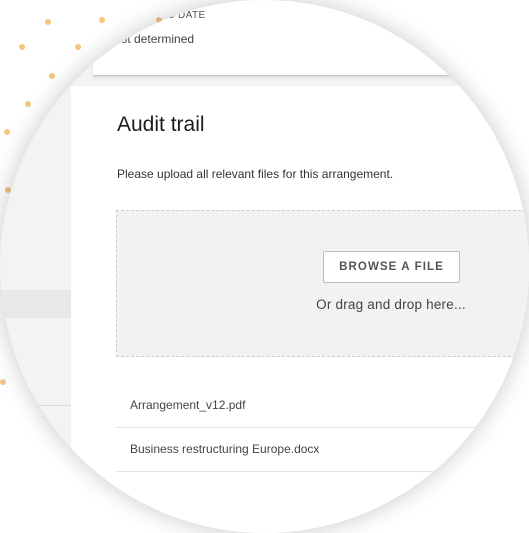 The image size is (529, 533). Describe the element at coordinates (35, 304) in the screenshot. I see `sidebar-highlight` at that location.